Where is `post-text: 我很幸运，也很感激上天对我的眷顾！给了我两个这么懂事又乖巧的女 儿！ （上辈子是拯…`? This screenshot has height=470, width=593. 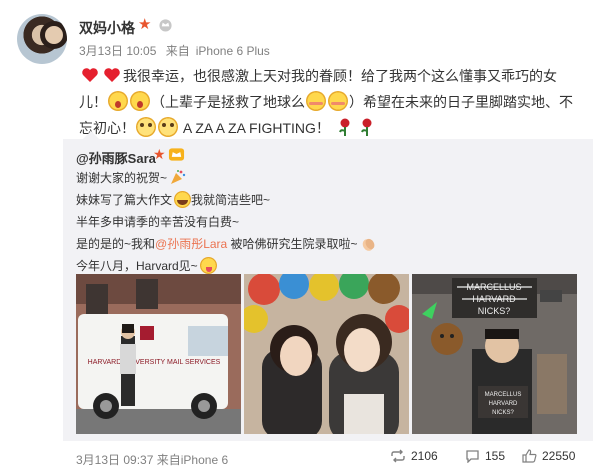
post-text: 我很幸运，也很感激上天对我的眷顾！给了我两个这么懂事又乖巧的女 儿！ （上辈子是拯… is located at coordinates (328, 102).